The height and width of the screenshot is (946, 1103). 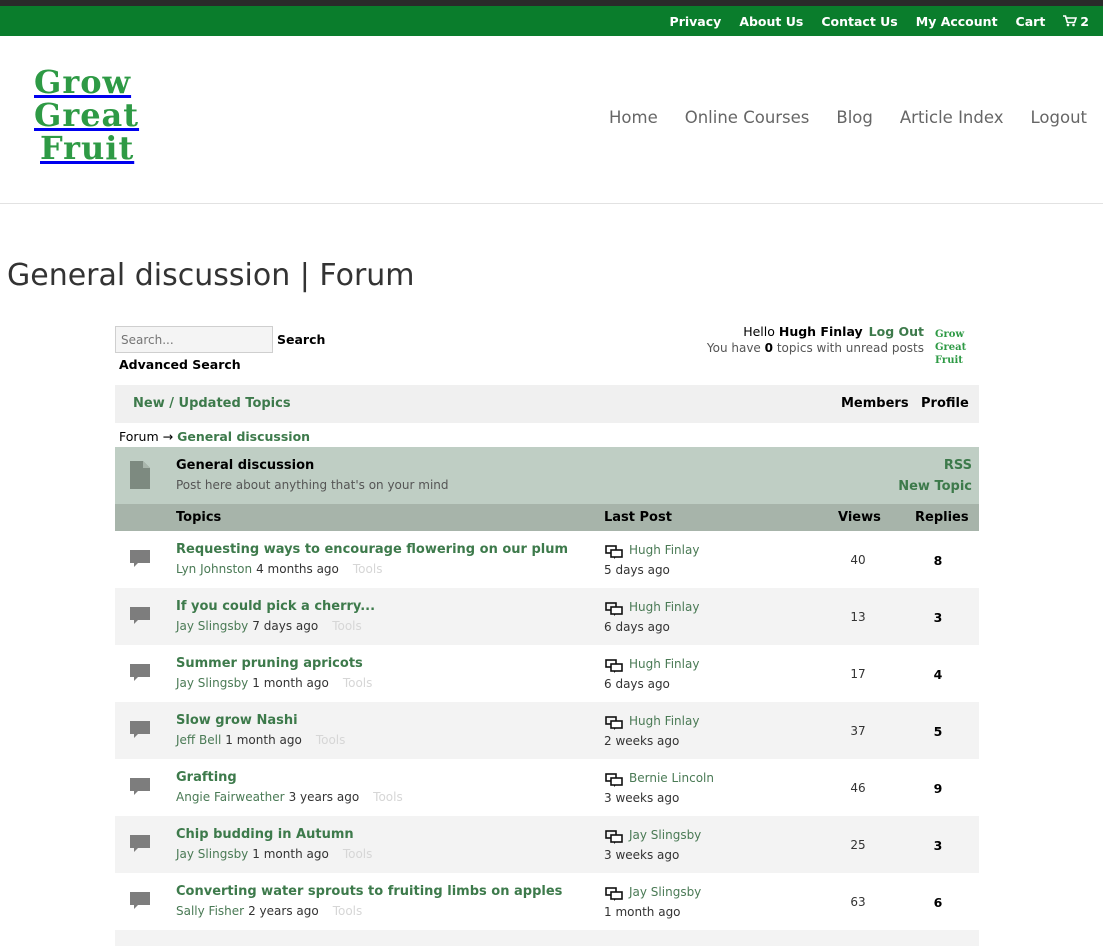 I want to click on last-post-user-link: Bernie Lincoln, so click(x=671, y=778).